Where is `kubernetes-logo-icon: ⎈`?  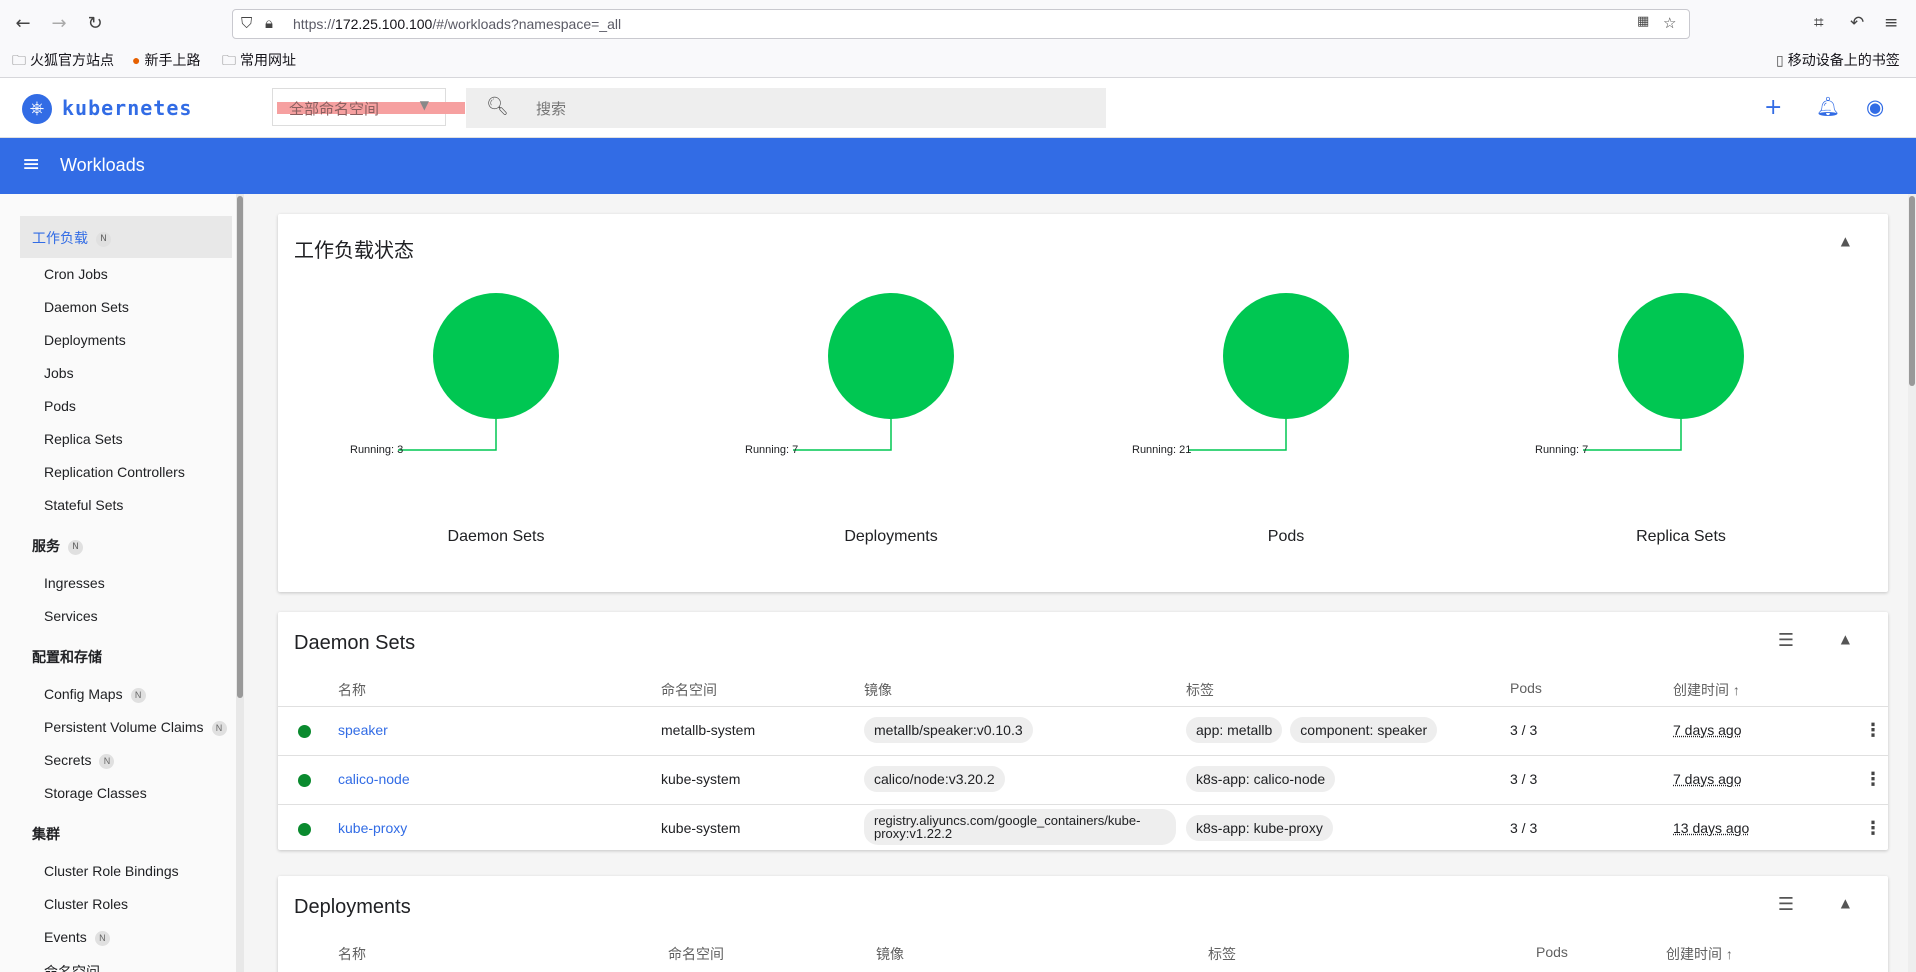
kubernetes-logo-icon: ⎈ is located at coordinates (37, 109).